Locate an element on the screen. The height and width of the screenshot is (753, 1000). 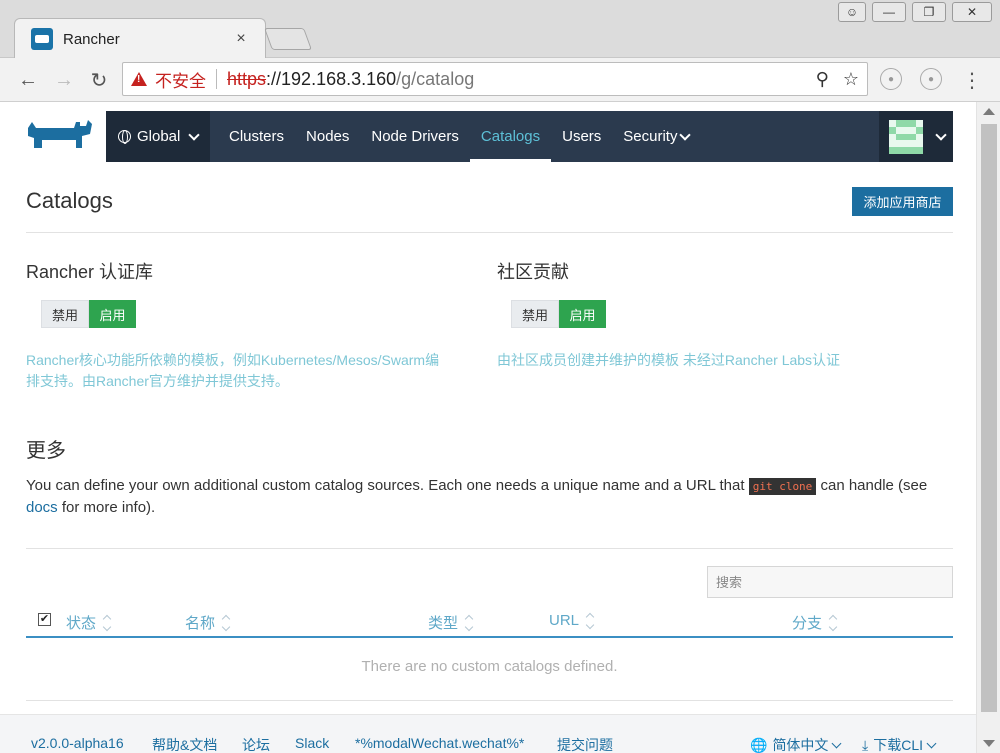
column-branch: 分支 is located at coordinates (815, 622).